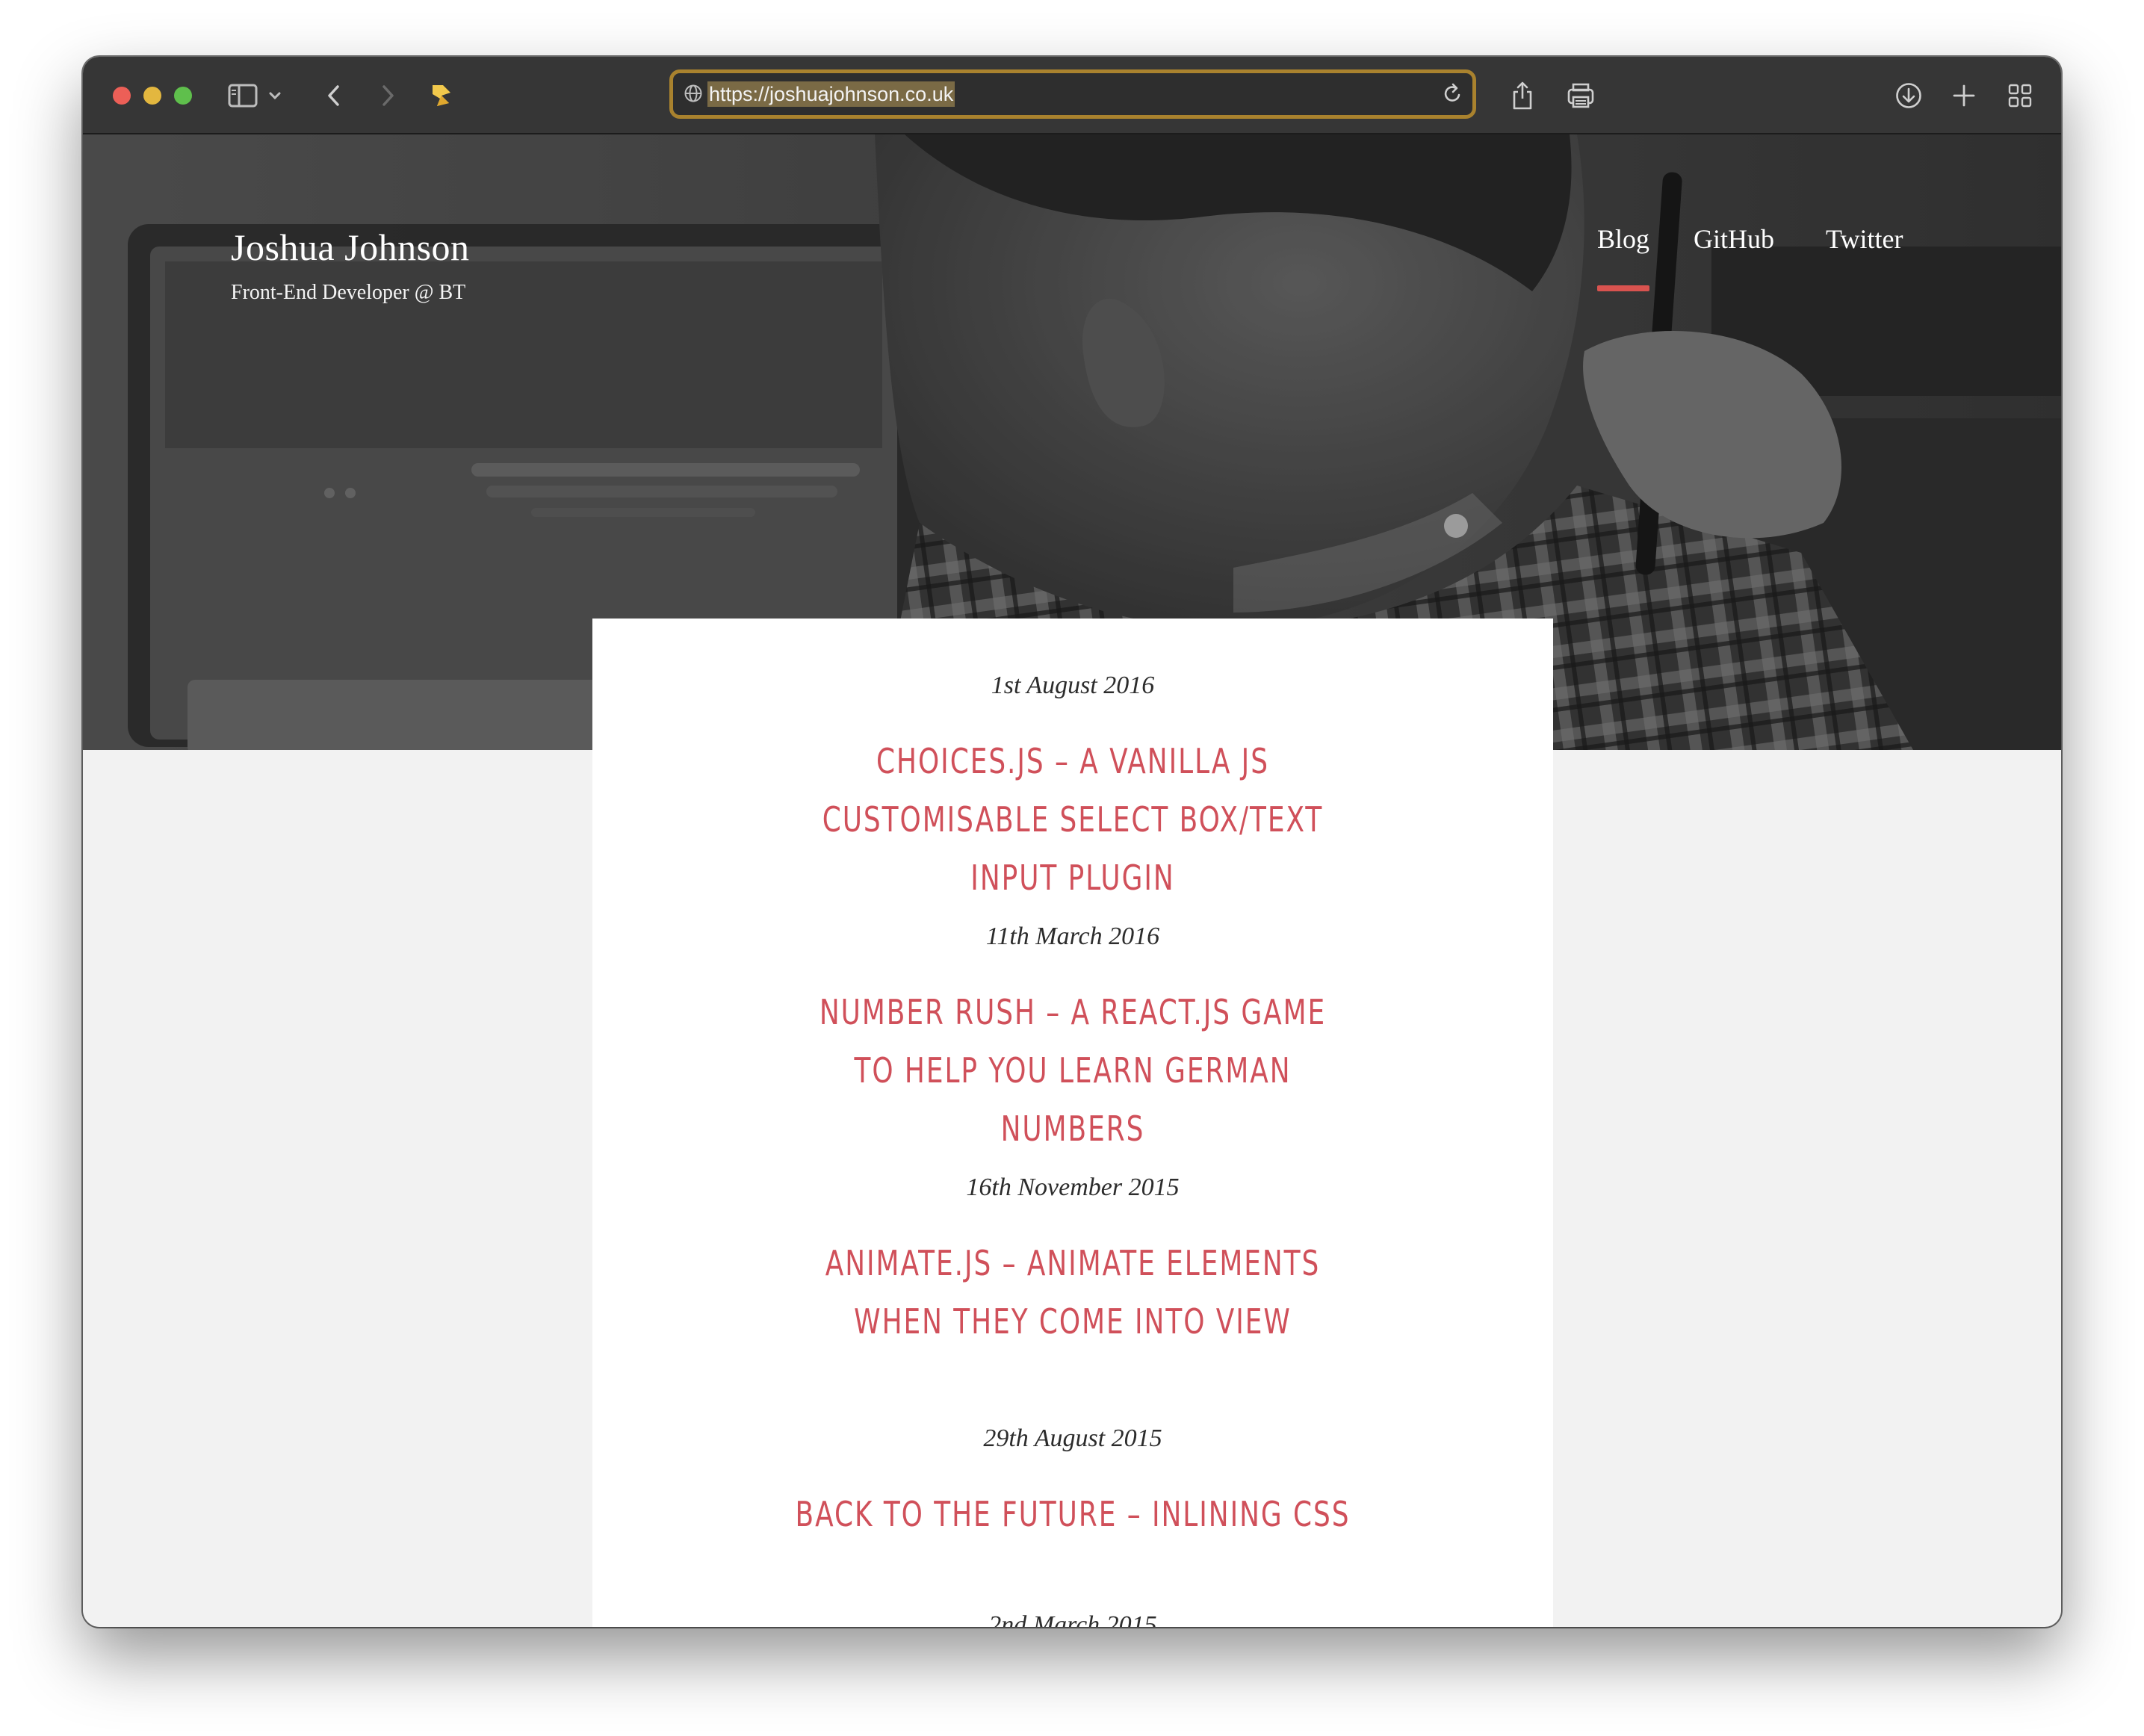 The image size is (2144, 1736). I want to click on site-subtitle: Front-End Developer @ BT, so click(348, 292).